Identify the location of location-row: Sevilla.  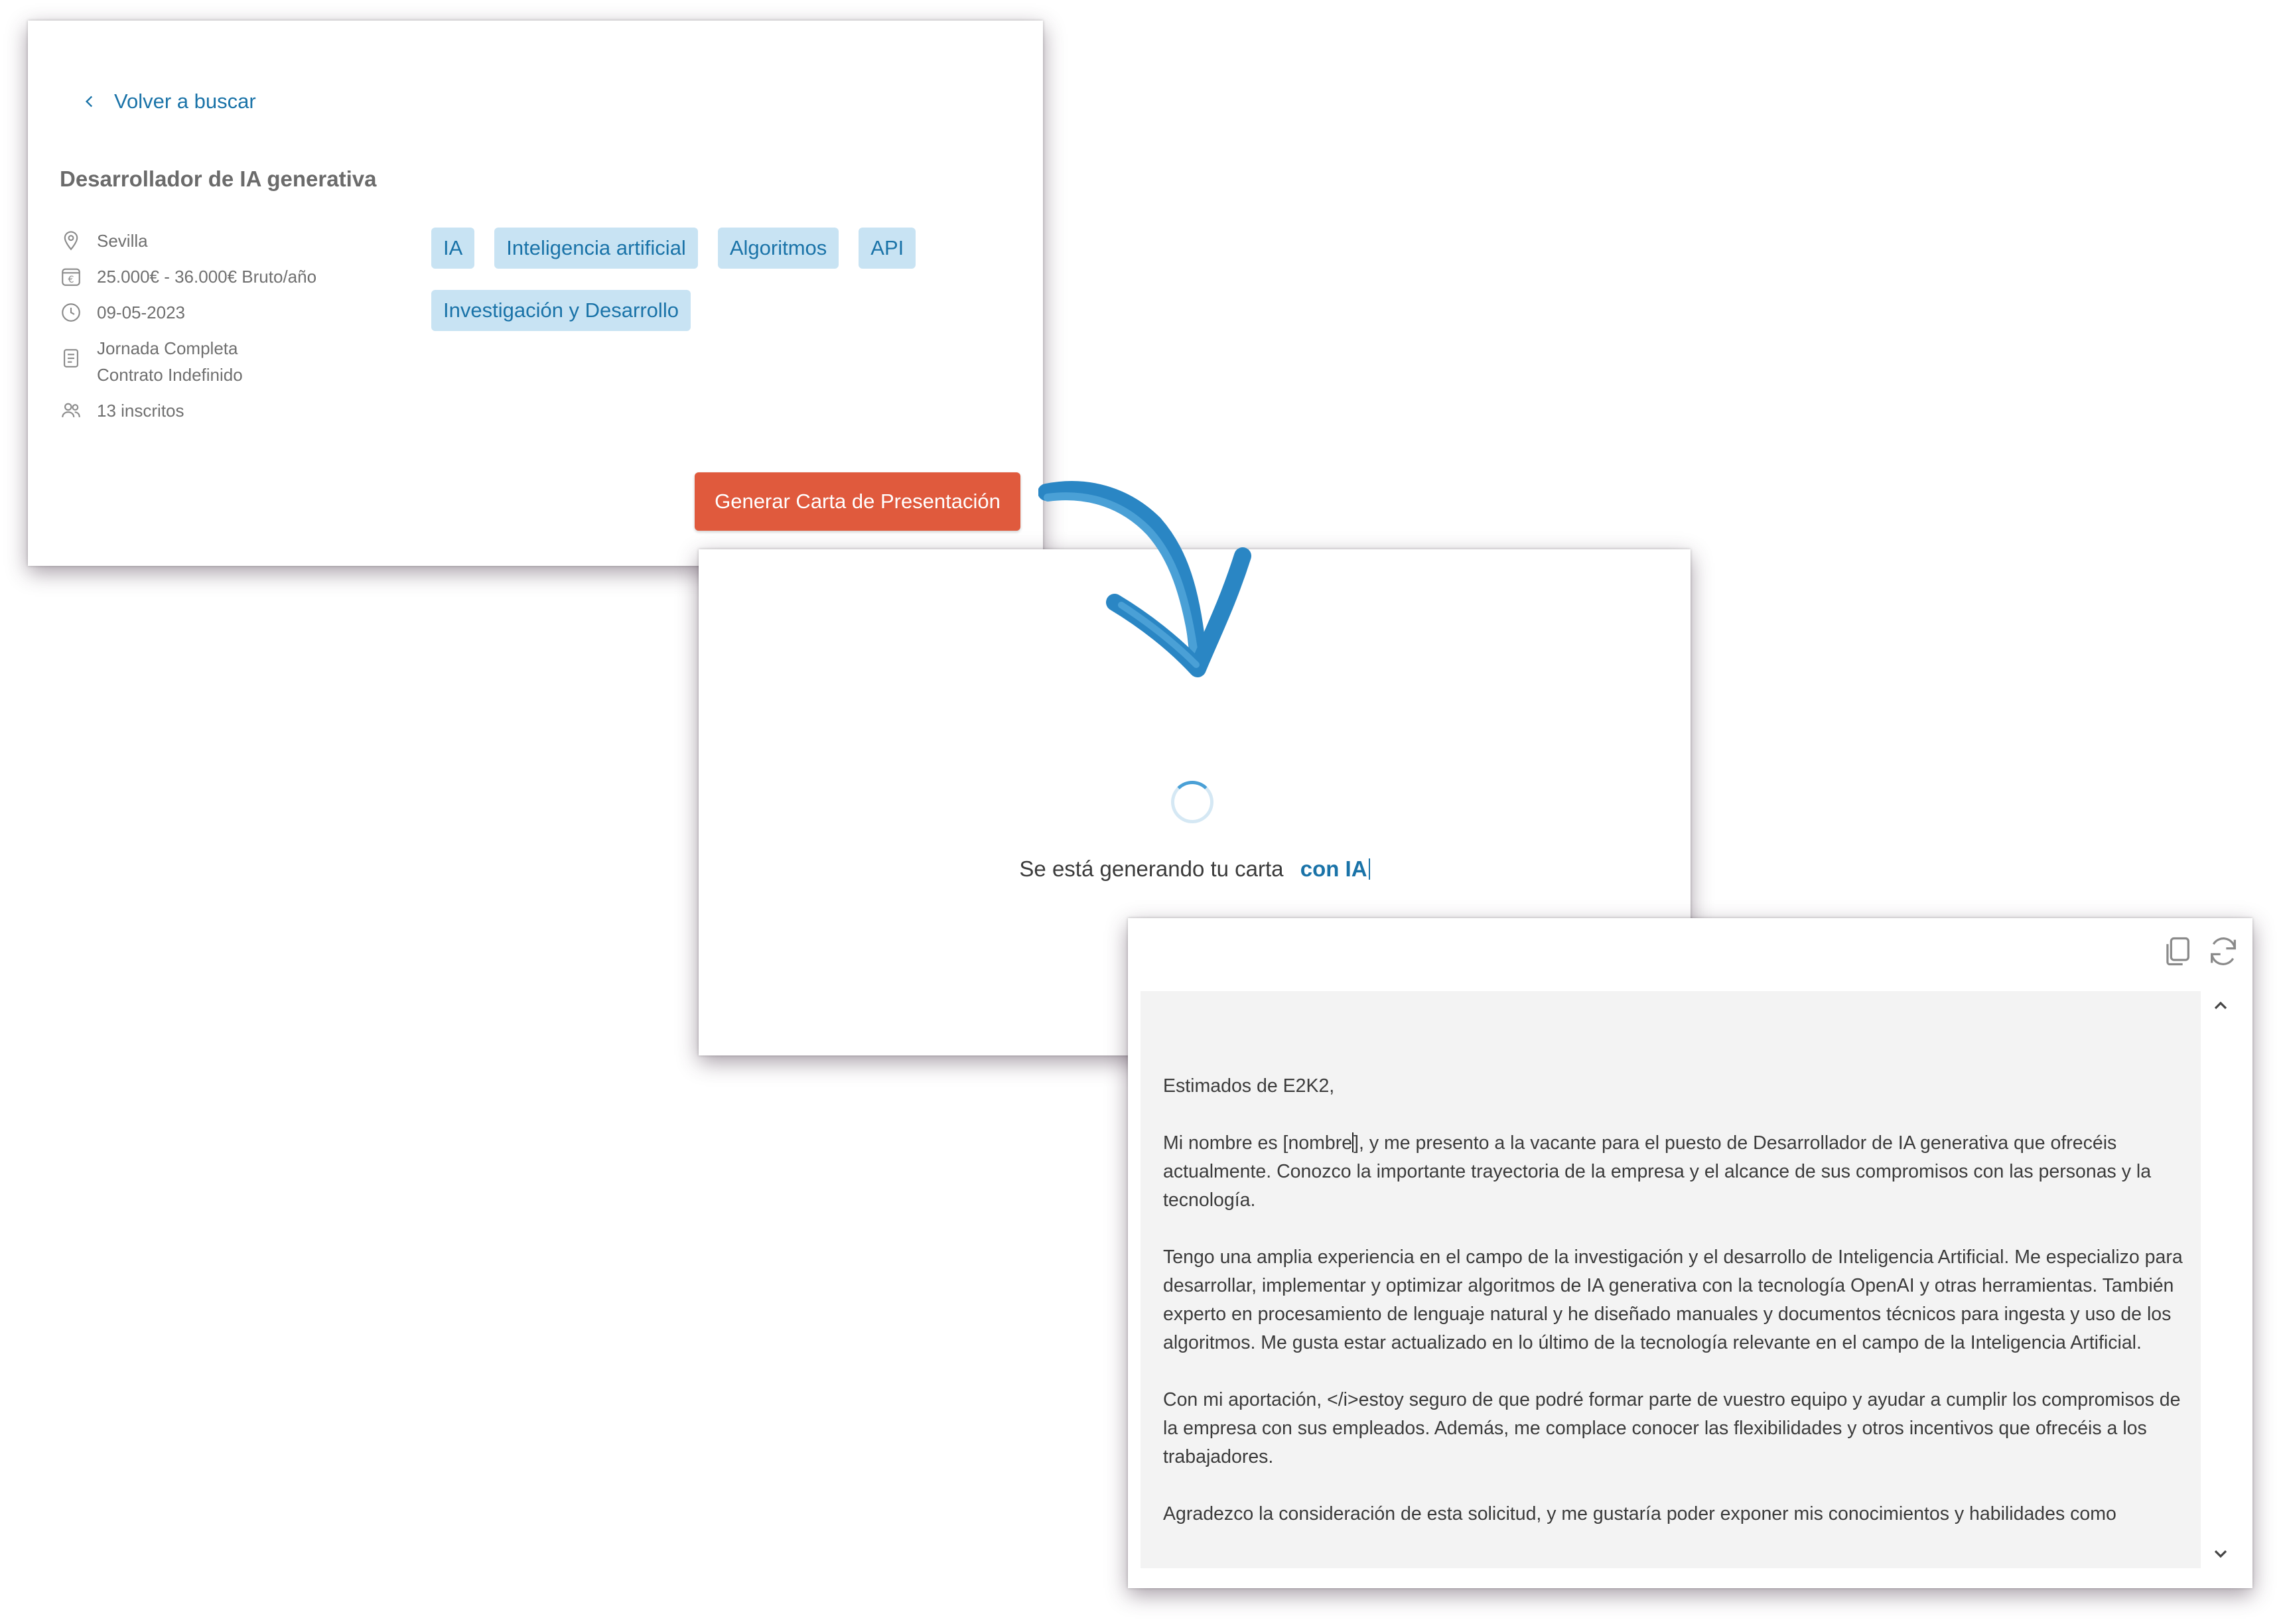
(246, 241).